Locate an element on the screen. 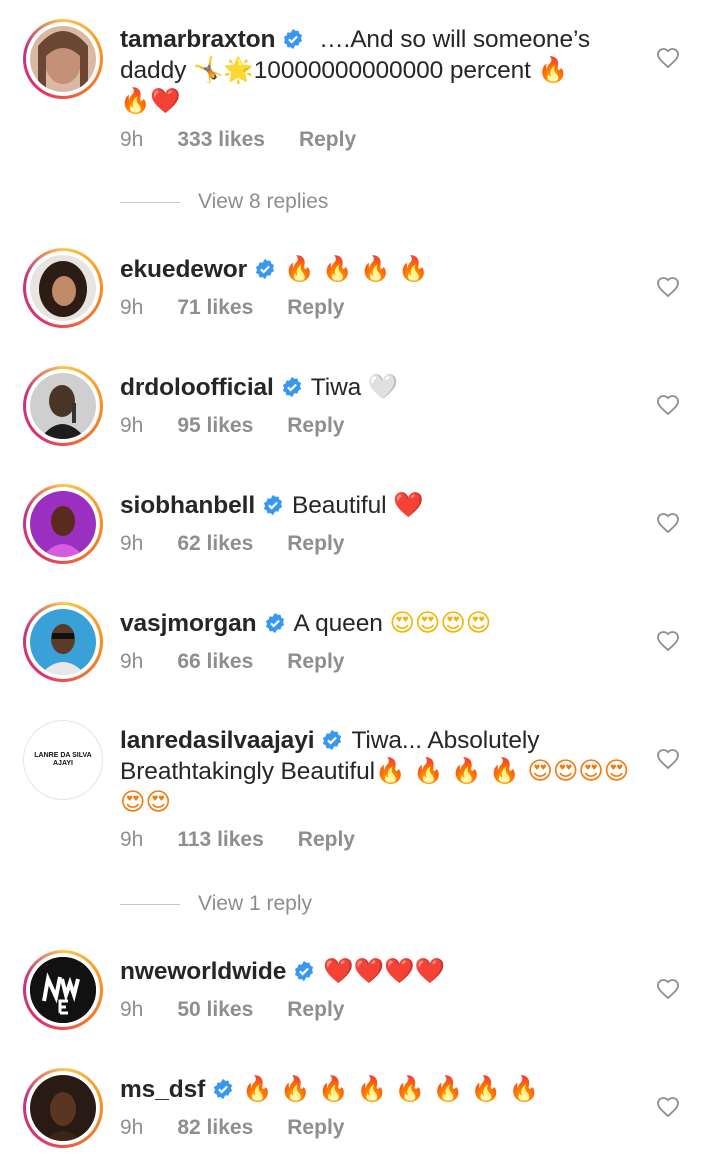 This screenshot has width=720, height=1160. comment-username: vasjmorgan is located at coordinates (188, 623).